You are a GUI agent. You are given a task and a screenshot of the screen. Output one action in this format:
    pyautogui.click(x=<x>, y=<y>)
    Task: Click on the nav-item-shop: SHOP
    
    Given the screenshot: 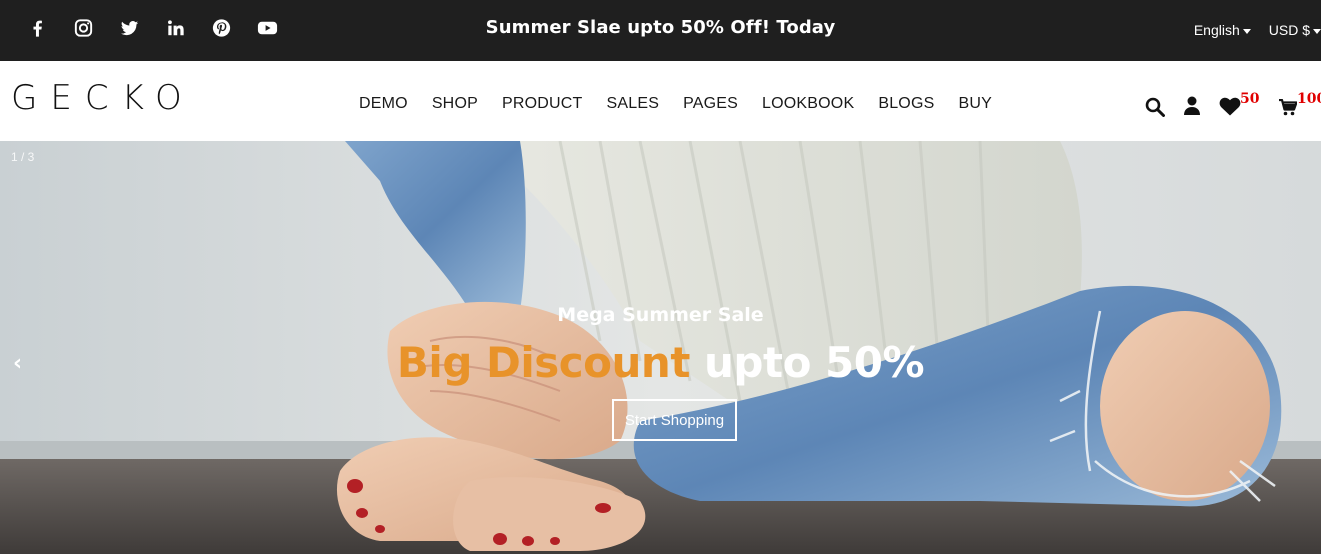 What is the action you would take?
    pyautogui.click(x=455, y=104)
    